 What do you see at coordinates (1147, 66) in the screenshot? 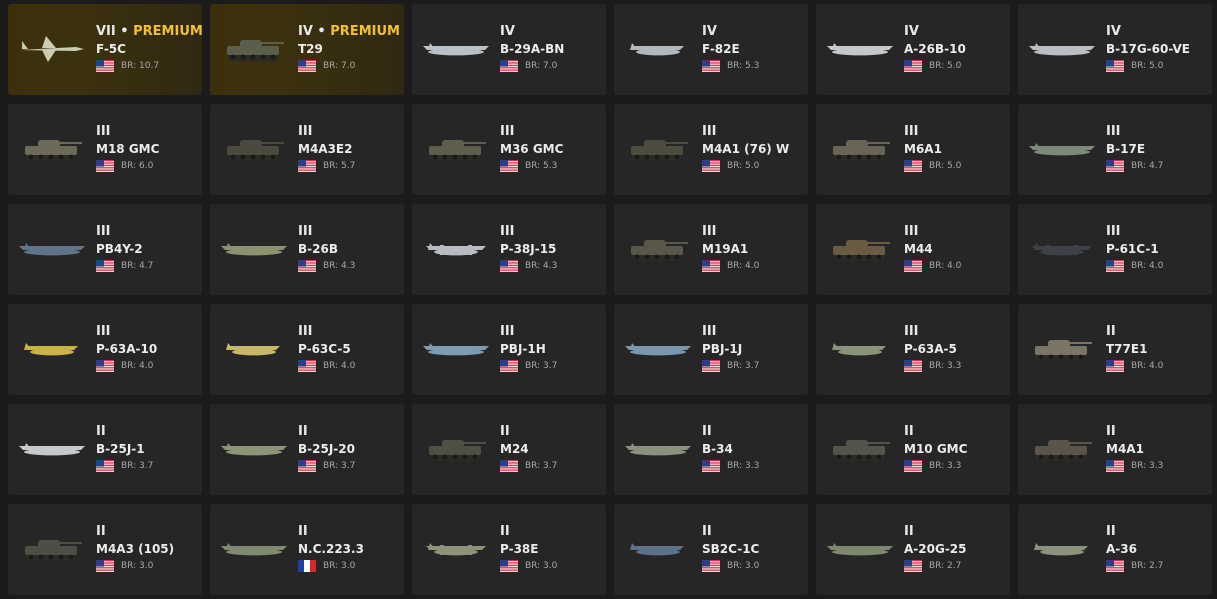
I see `battle-rating: BR: 5.0` at bounding box center [1147, 66].